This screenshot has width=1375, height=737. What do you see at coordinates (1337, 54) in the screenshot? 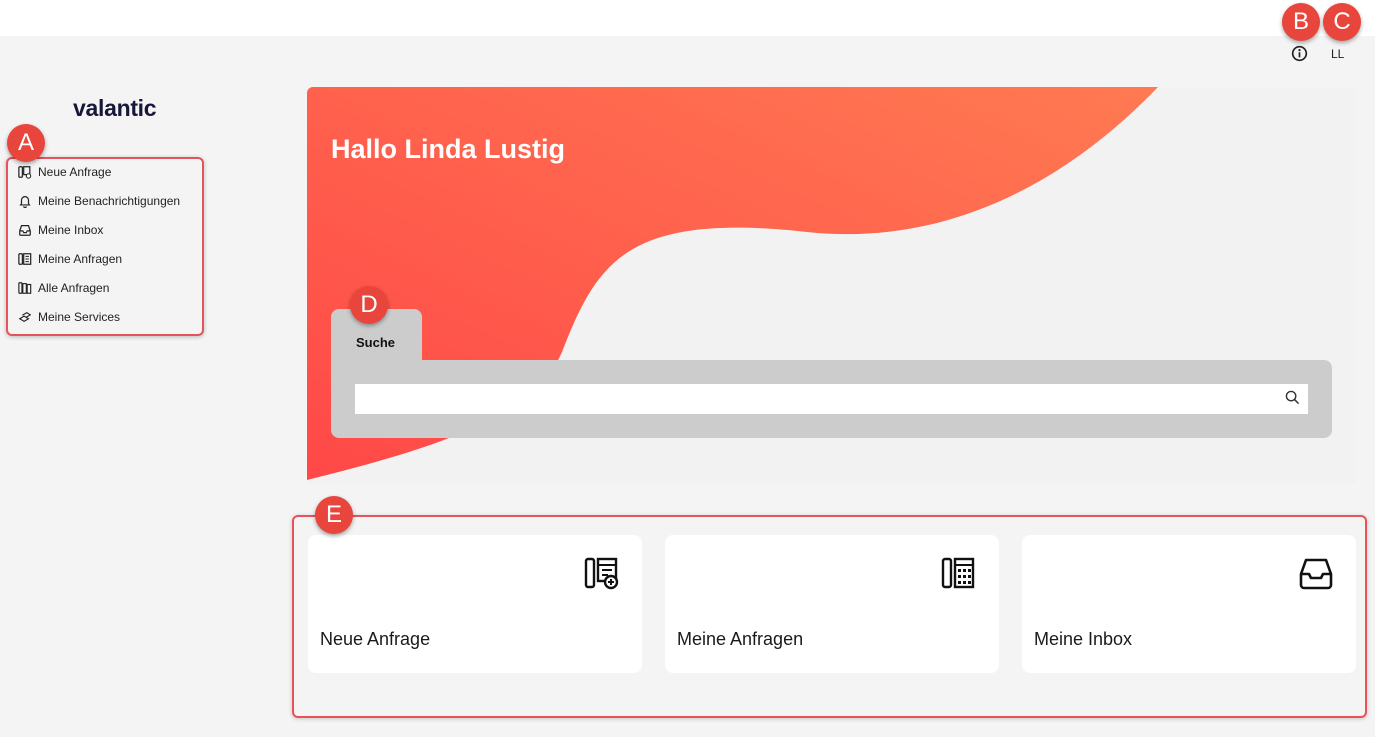
I see `user-avatar-initials: LL` at bounding box center [1337, 54].